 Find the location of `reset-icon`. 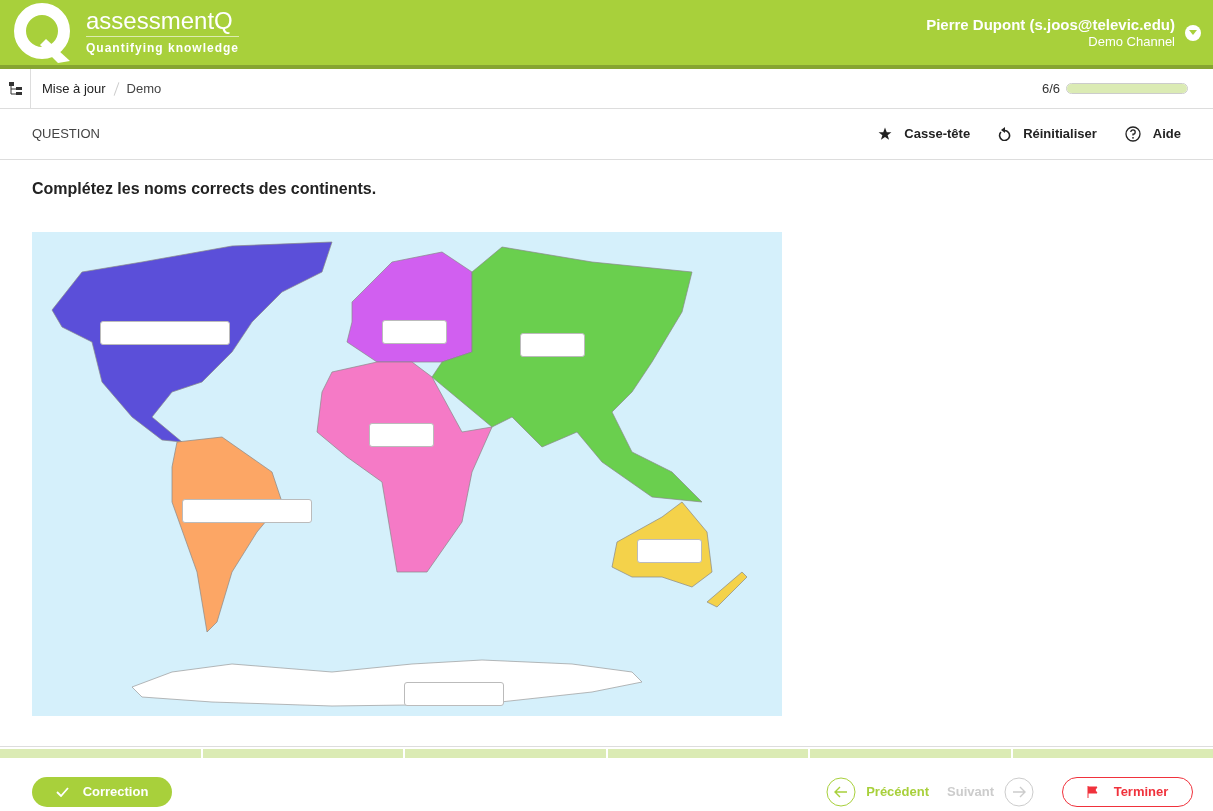

reset-icon is located at coordinates (1005, 134).